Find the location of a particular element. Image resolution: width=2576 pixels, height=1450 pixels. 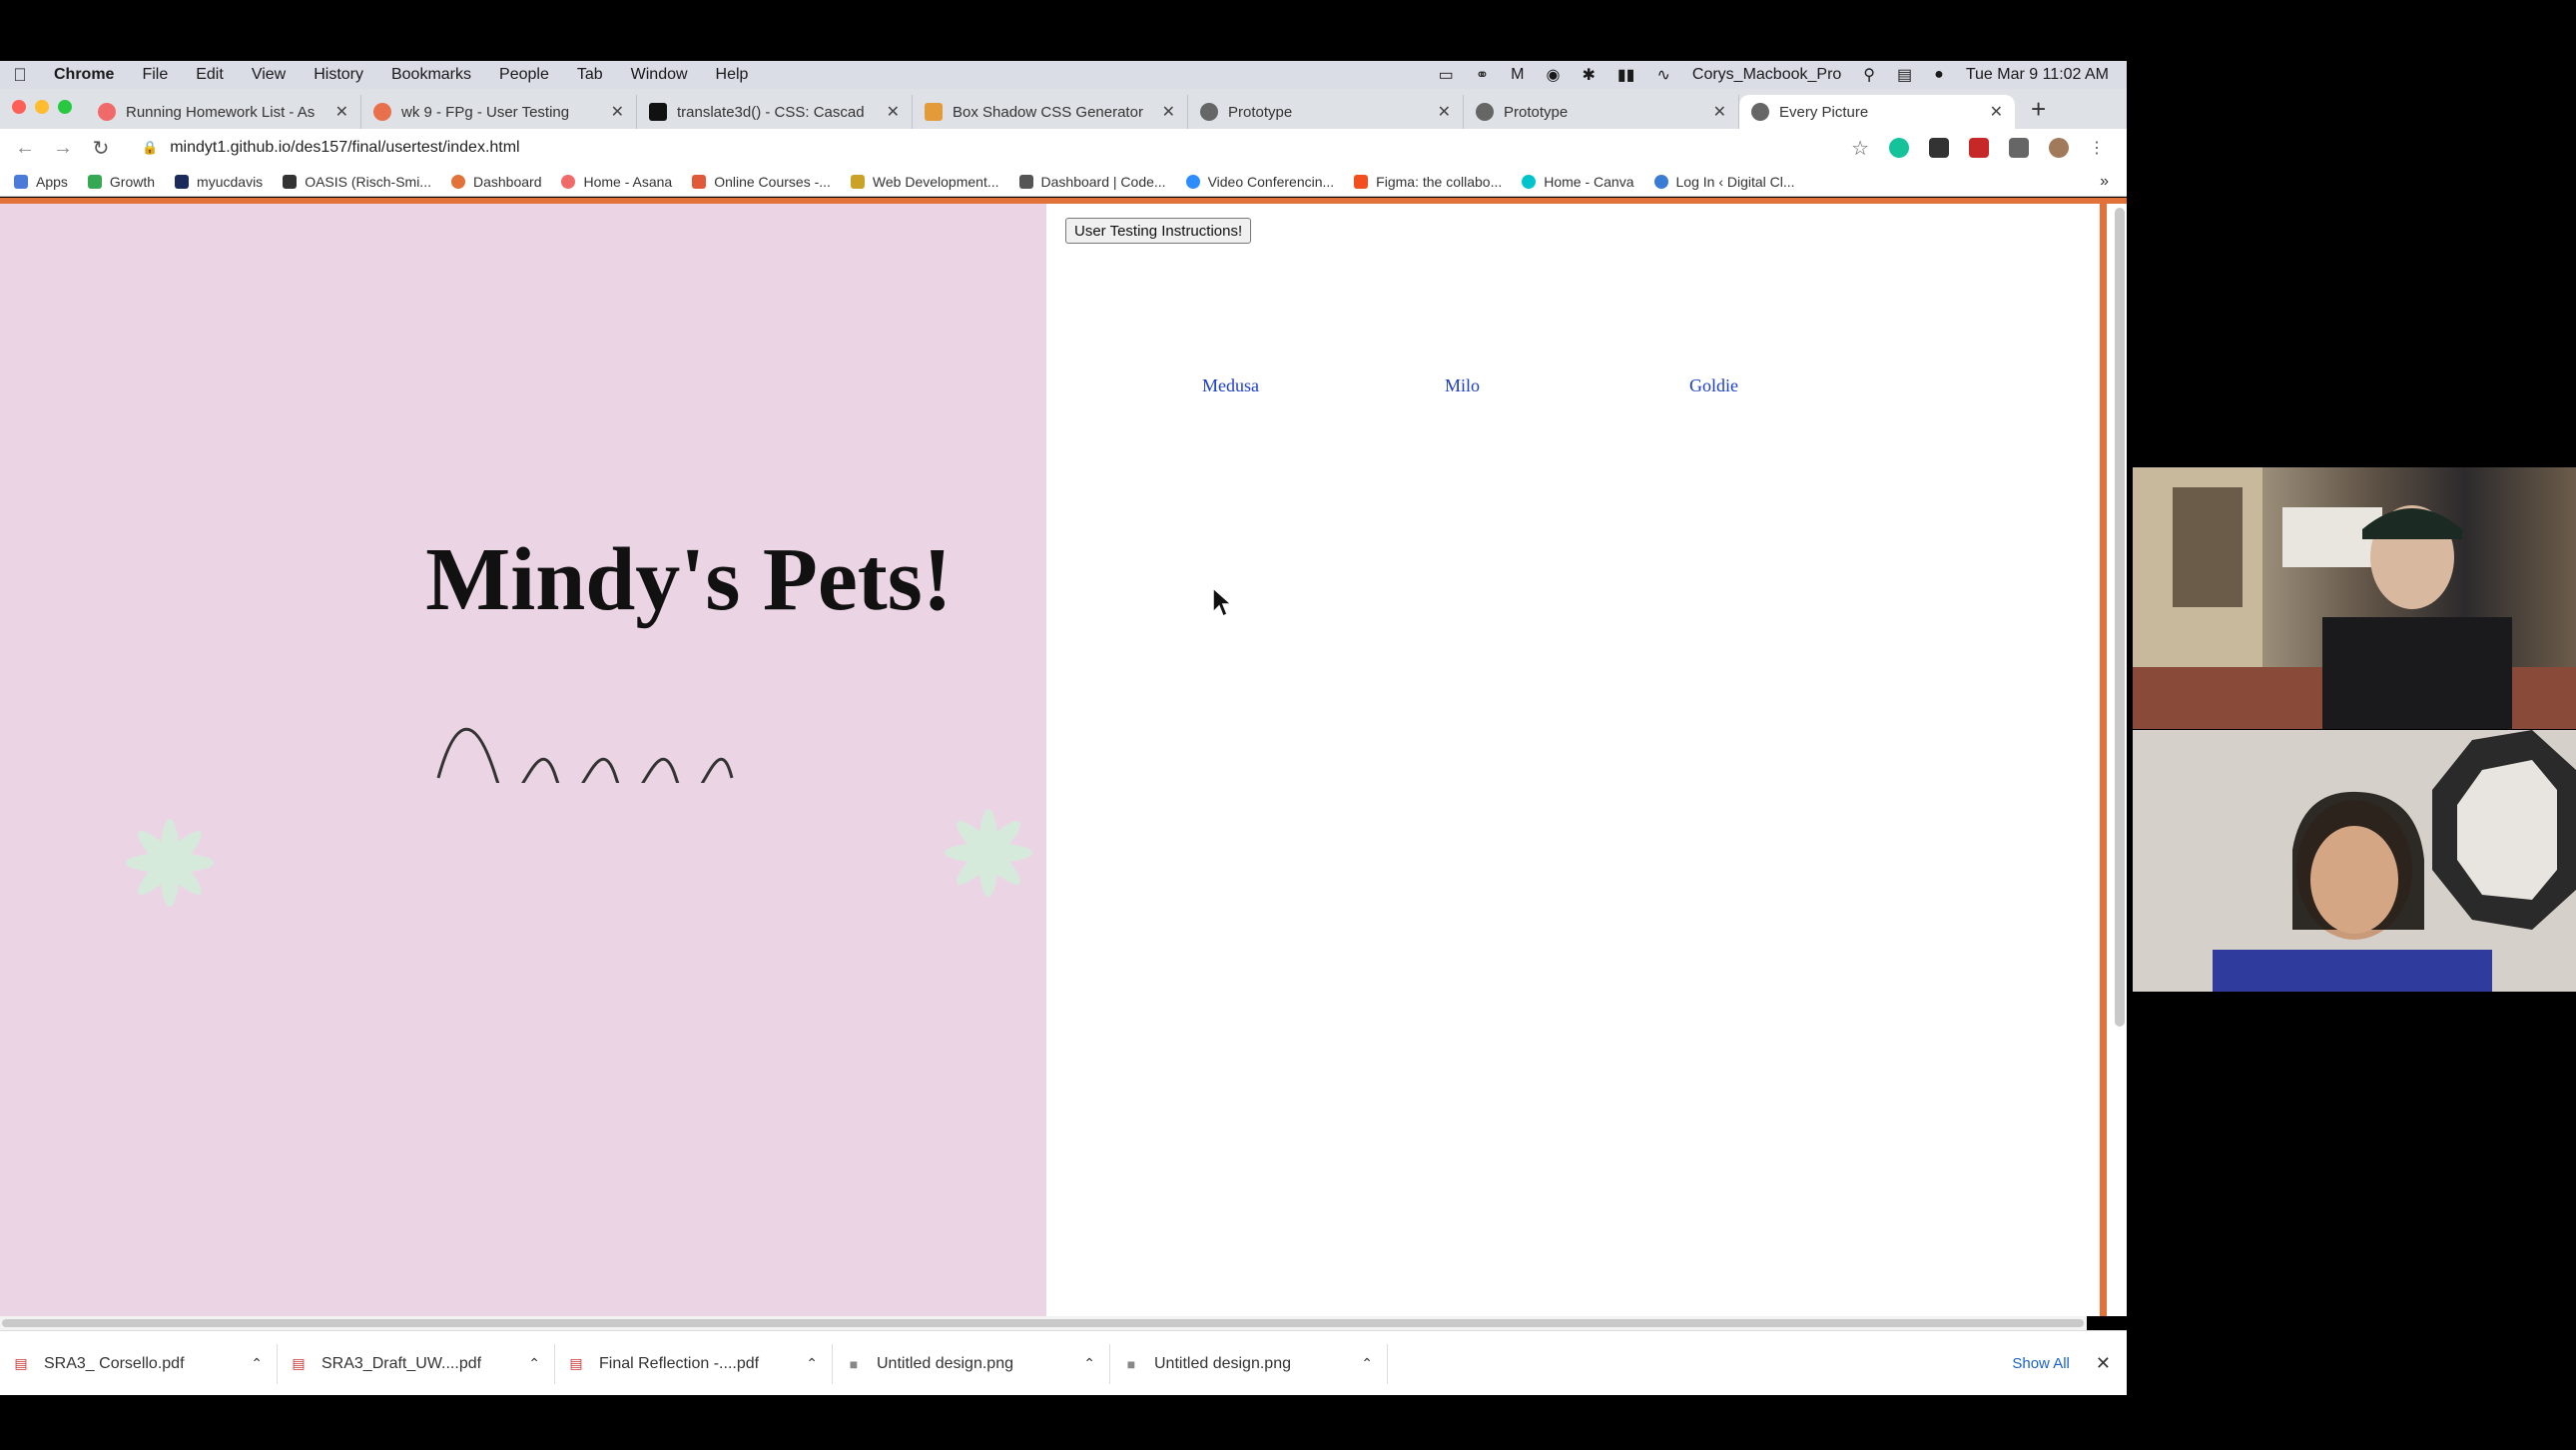

pet-link-milo: Milo is located at coordinates (1463, 386).